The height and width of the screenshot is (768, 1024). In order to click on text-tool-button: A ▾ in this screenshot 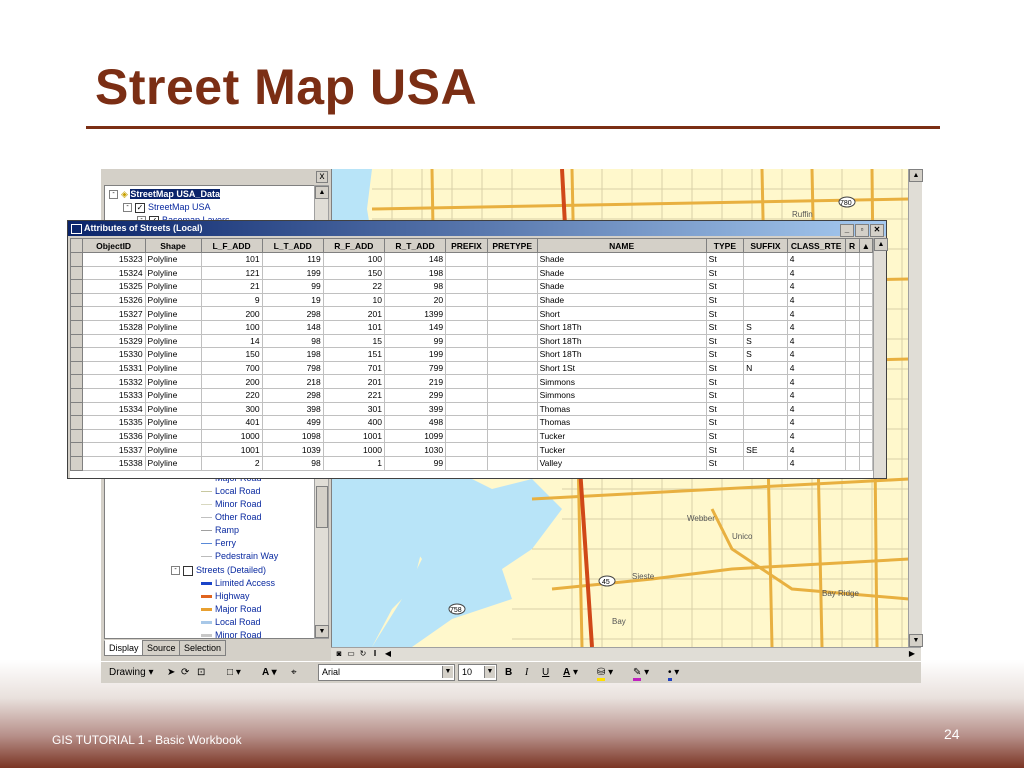, I will do `click(269, 672)`.